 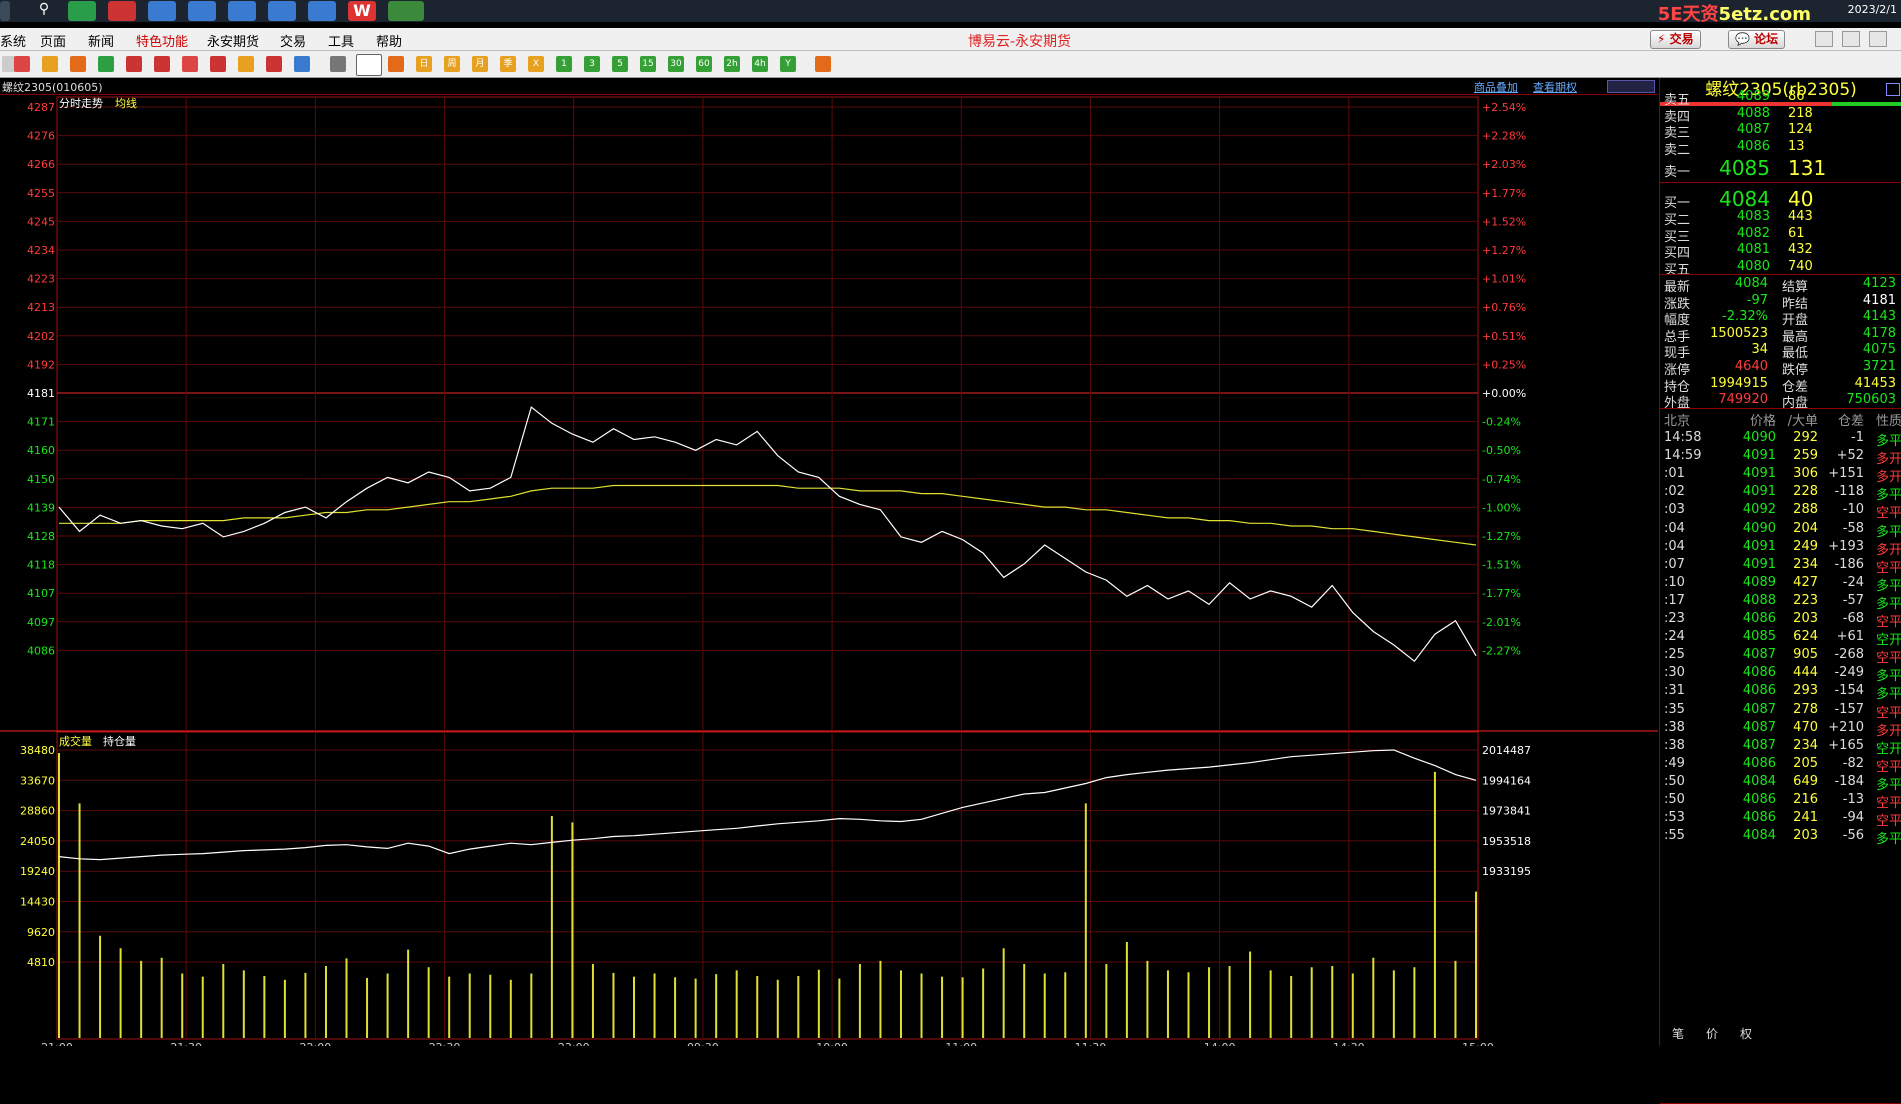 I want to click on tick-oi-change: +193, so click(x=1846, y=546).